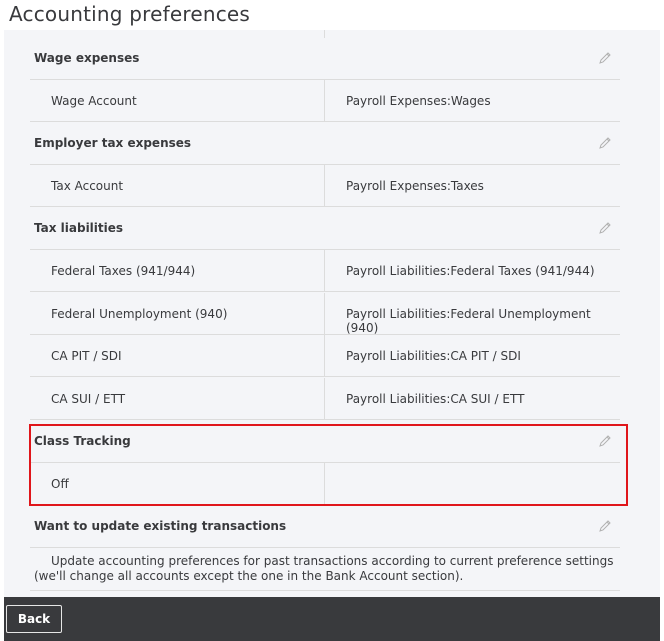  What do you see at coordinates (325, 59) in the screenshot?
I see `section-header-wage-expenses: Wage expenses` at bounding box center [325, 59].